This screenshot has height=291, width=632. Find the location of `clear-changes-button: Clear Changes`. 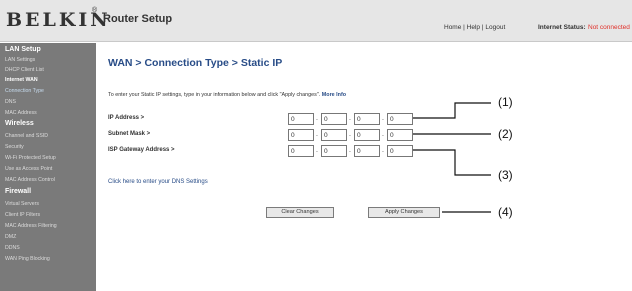

clear-changes-button: Clear Changes is located at coordinates (300, 212).